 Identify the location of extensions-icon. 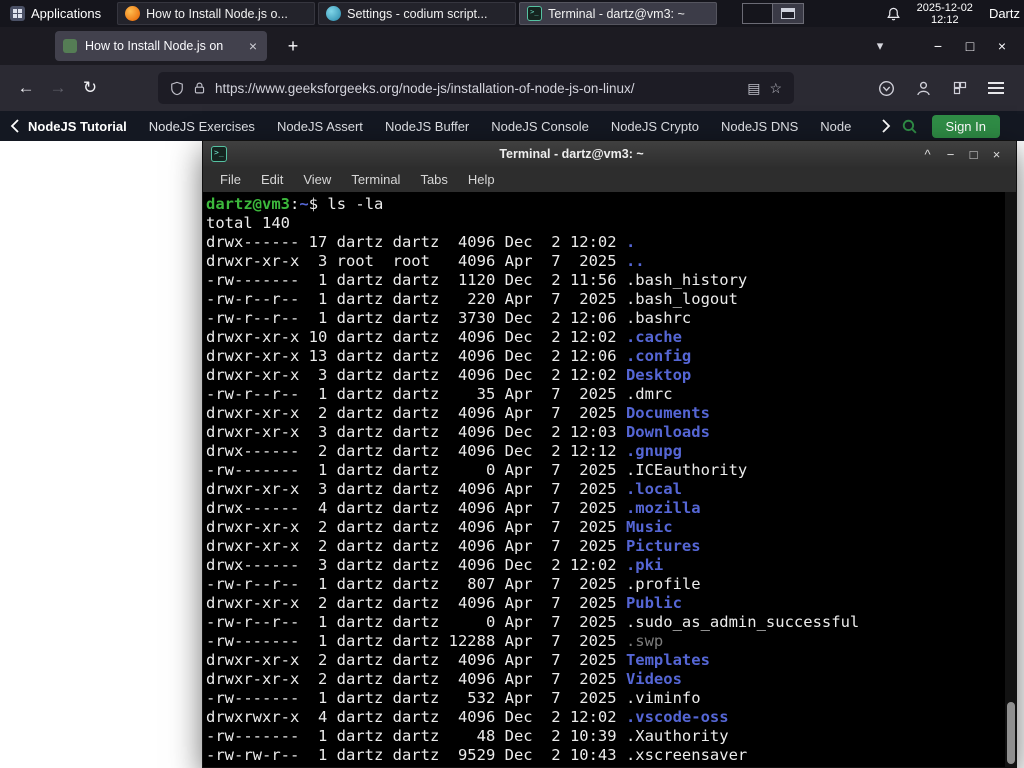
(960, 88).